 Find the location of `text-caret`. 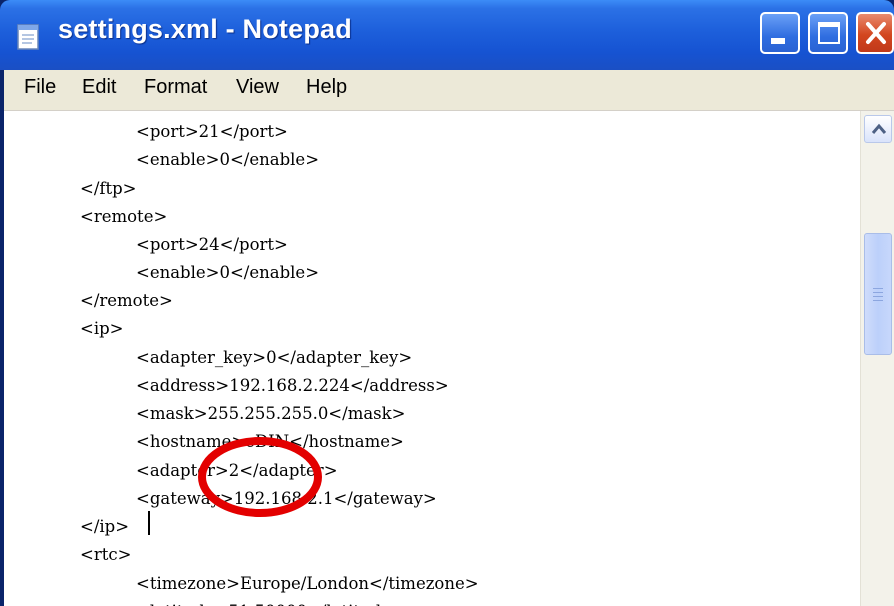

text-caret is located at coordinates (149, 523).